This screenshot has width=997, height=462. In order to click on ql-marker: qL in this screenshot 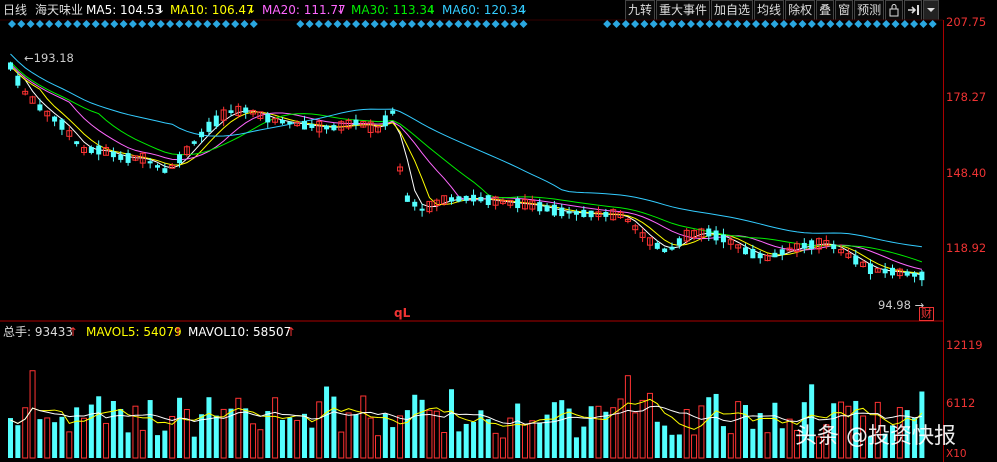, I will do `click(402, 313)`.